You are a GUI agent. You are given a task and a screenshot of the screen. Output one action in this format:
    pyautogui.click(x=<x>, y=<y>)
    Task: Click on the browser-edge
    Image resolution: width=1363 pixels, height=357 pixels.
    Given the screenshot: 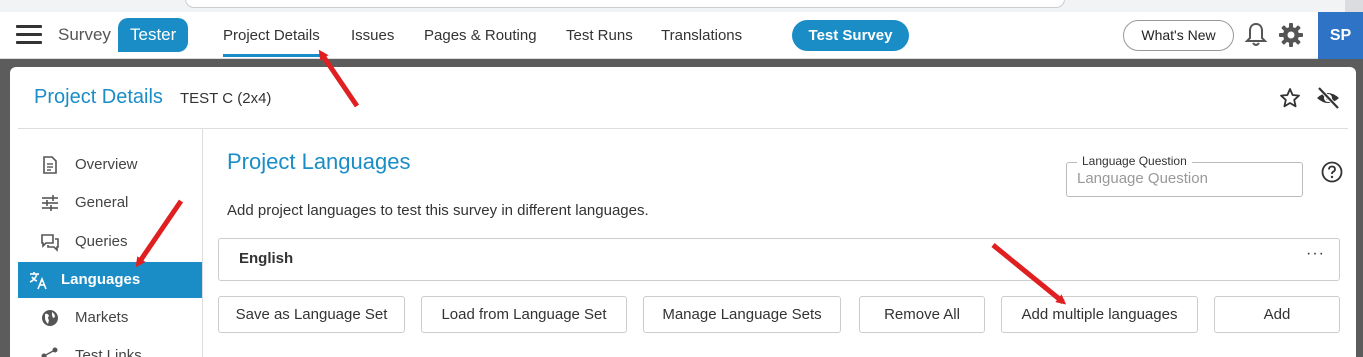 What is the action you would take?
    pyautogui.click(x=1354, y=6)
    